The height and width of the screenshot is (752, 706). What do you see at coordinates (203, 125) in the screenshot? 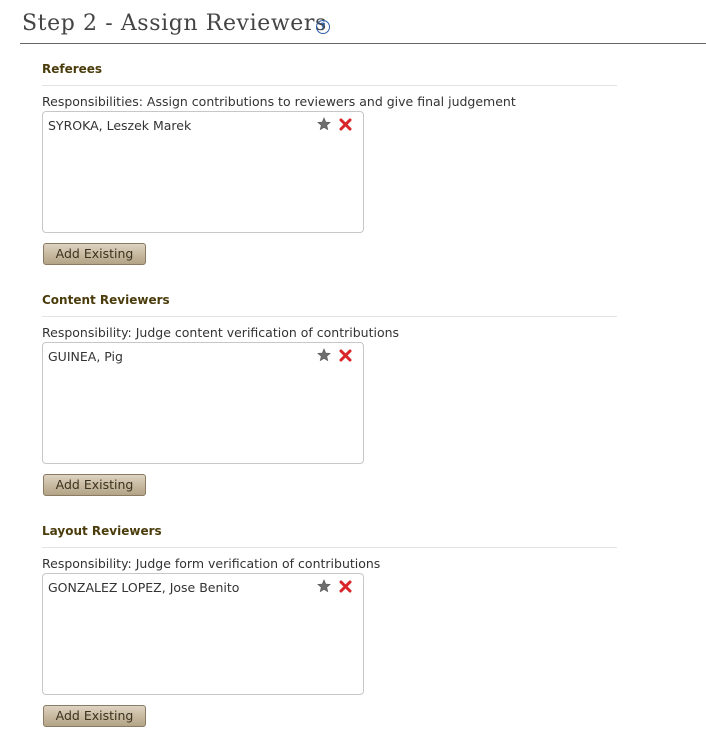
I see `reviewer-item: SYROKA, Leszek Marek` at bounding box center [203, 125].